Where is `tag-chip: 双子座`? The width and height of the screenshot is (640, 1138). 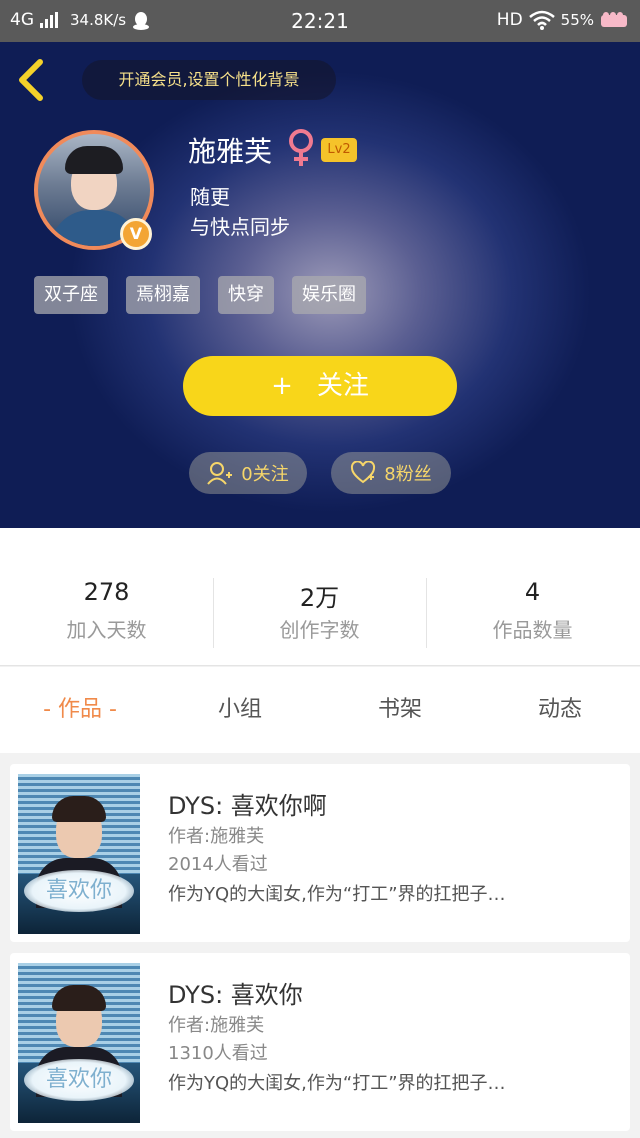
tag-chip: 双子座 is located at coordinates (71, 295).